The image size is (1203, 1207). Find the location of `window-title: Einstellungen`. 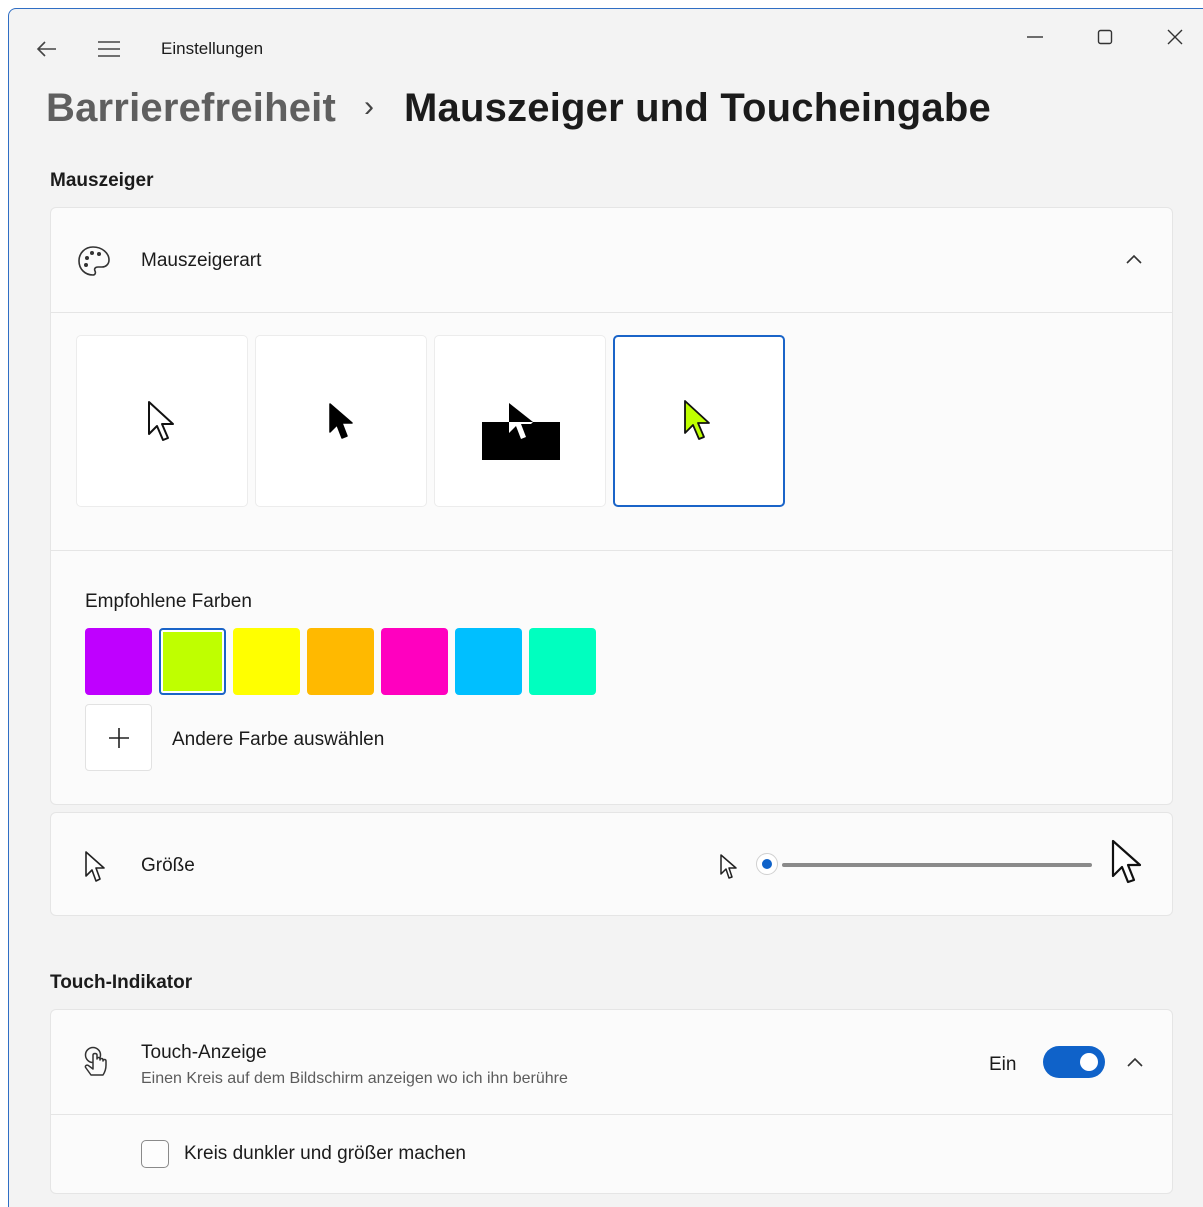

window-title: Einstellungen is located at coordinates (212, 48).